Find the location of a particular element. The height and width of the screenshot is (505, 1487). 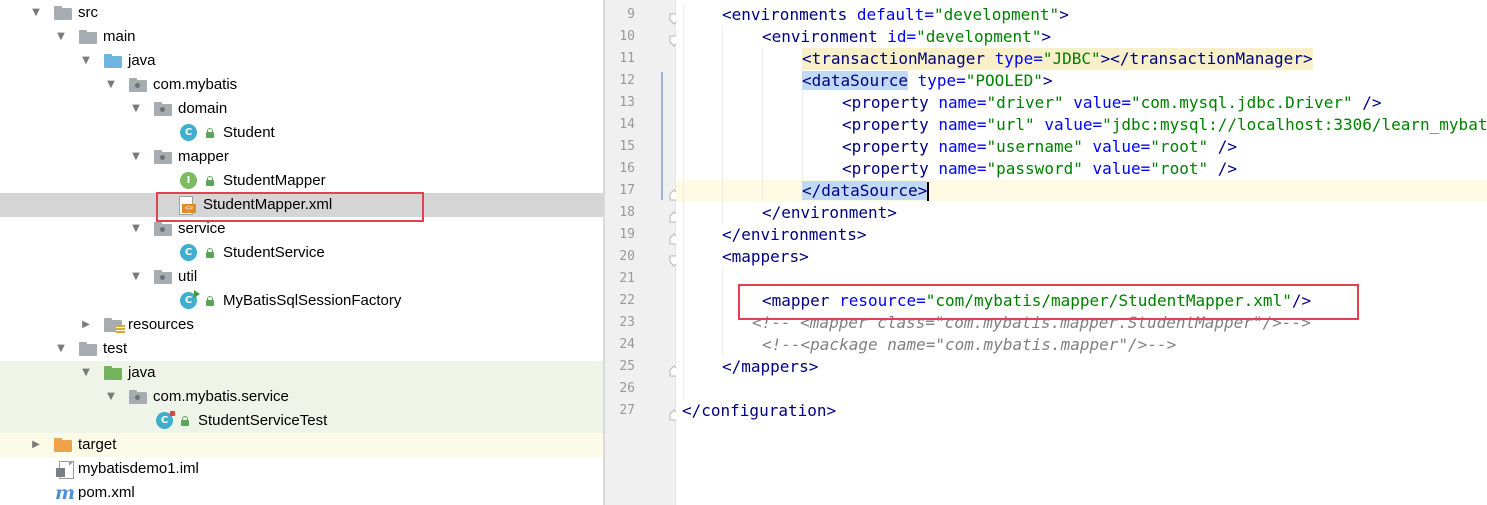

tree-label: StudentMapper is located at coordinates (274, 180).